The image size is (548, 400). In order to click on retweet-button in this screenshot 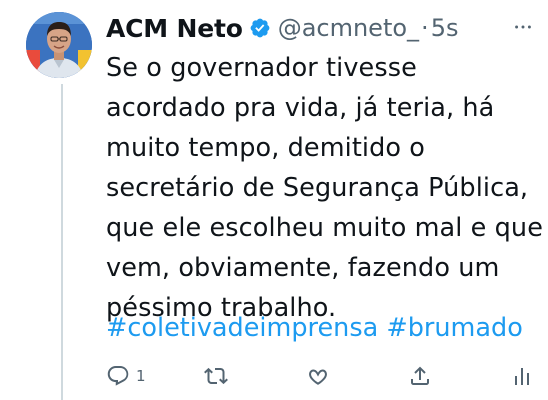, I will do `click(216, 376)`.